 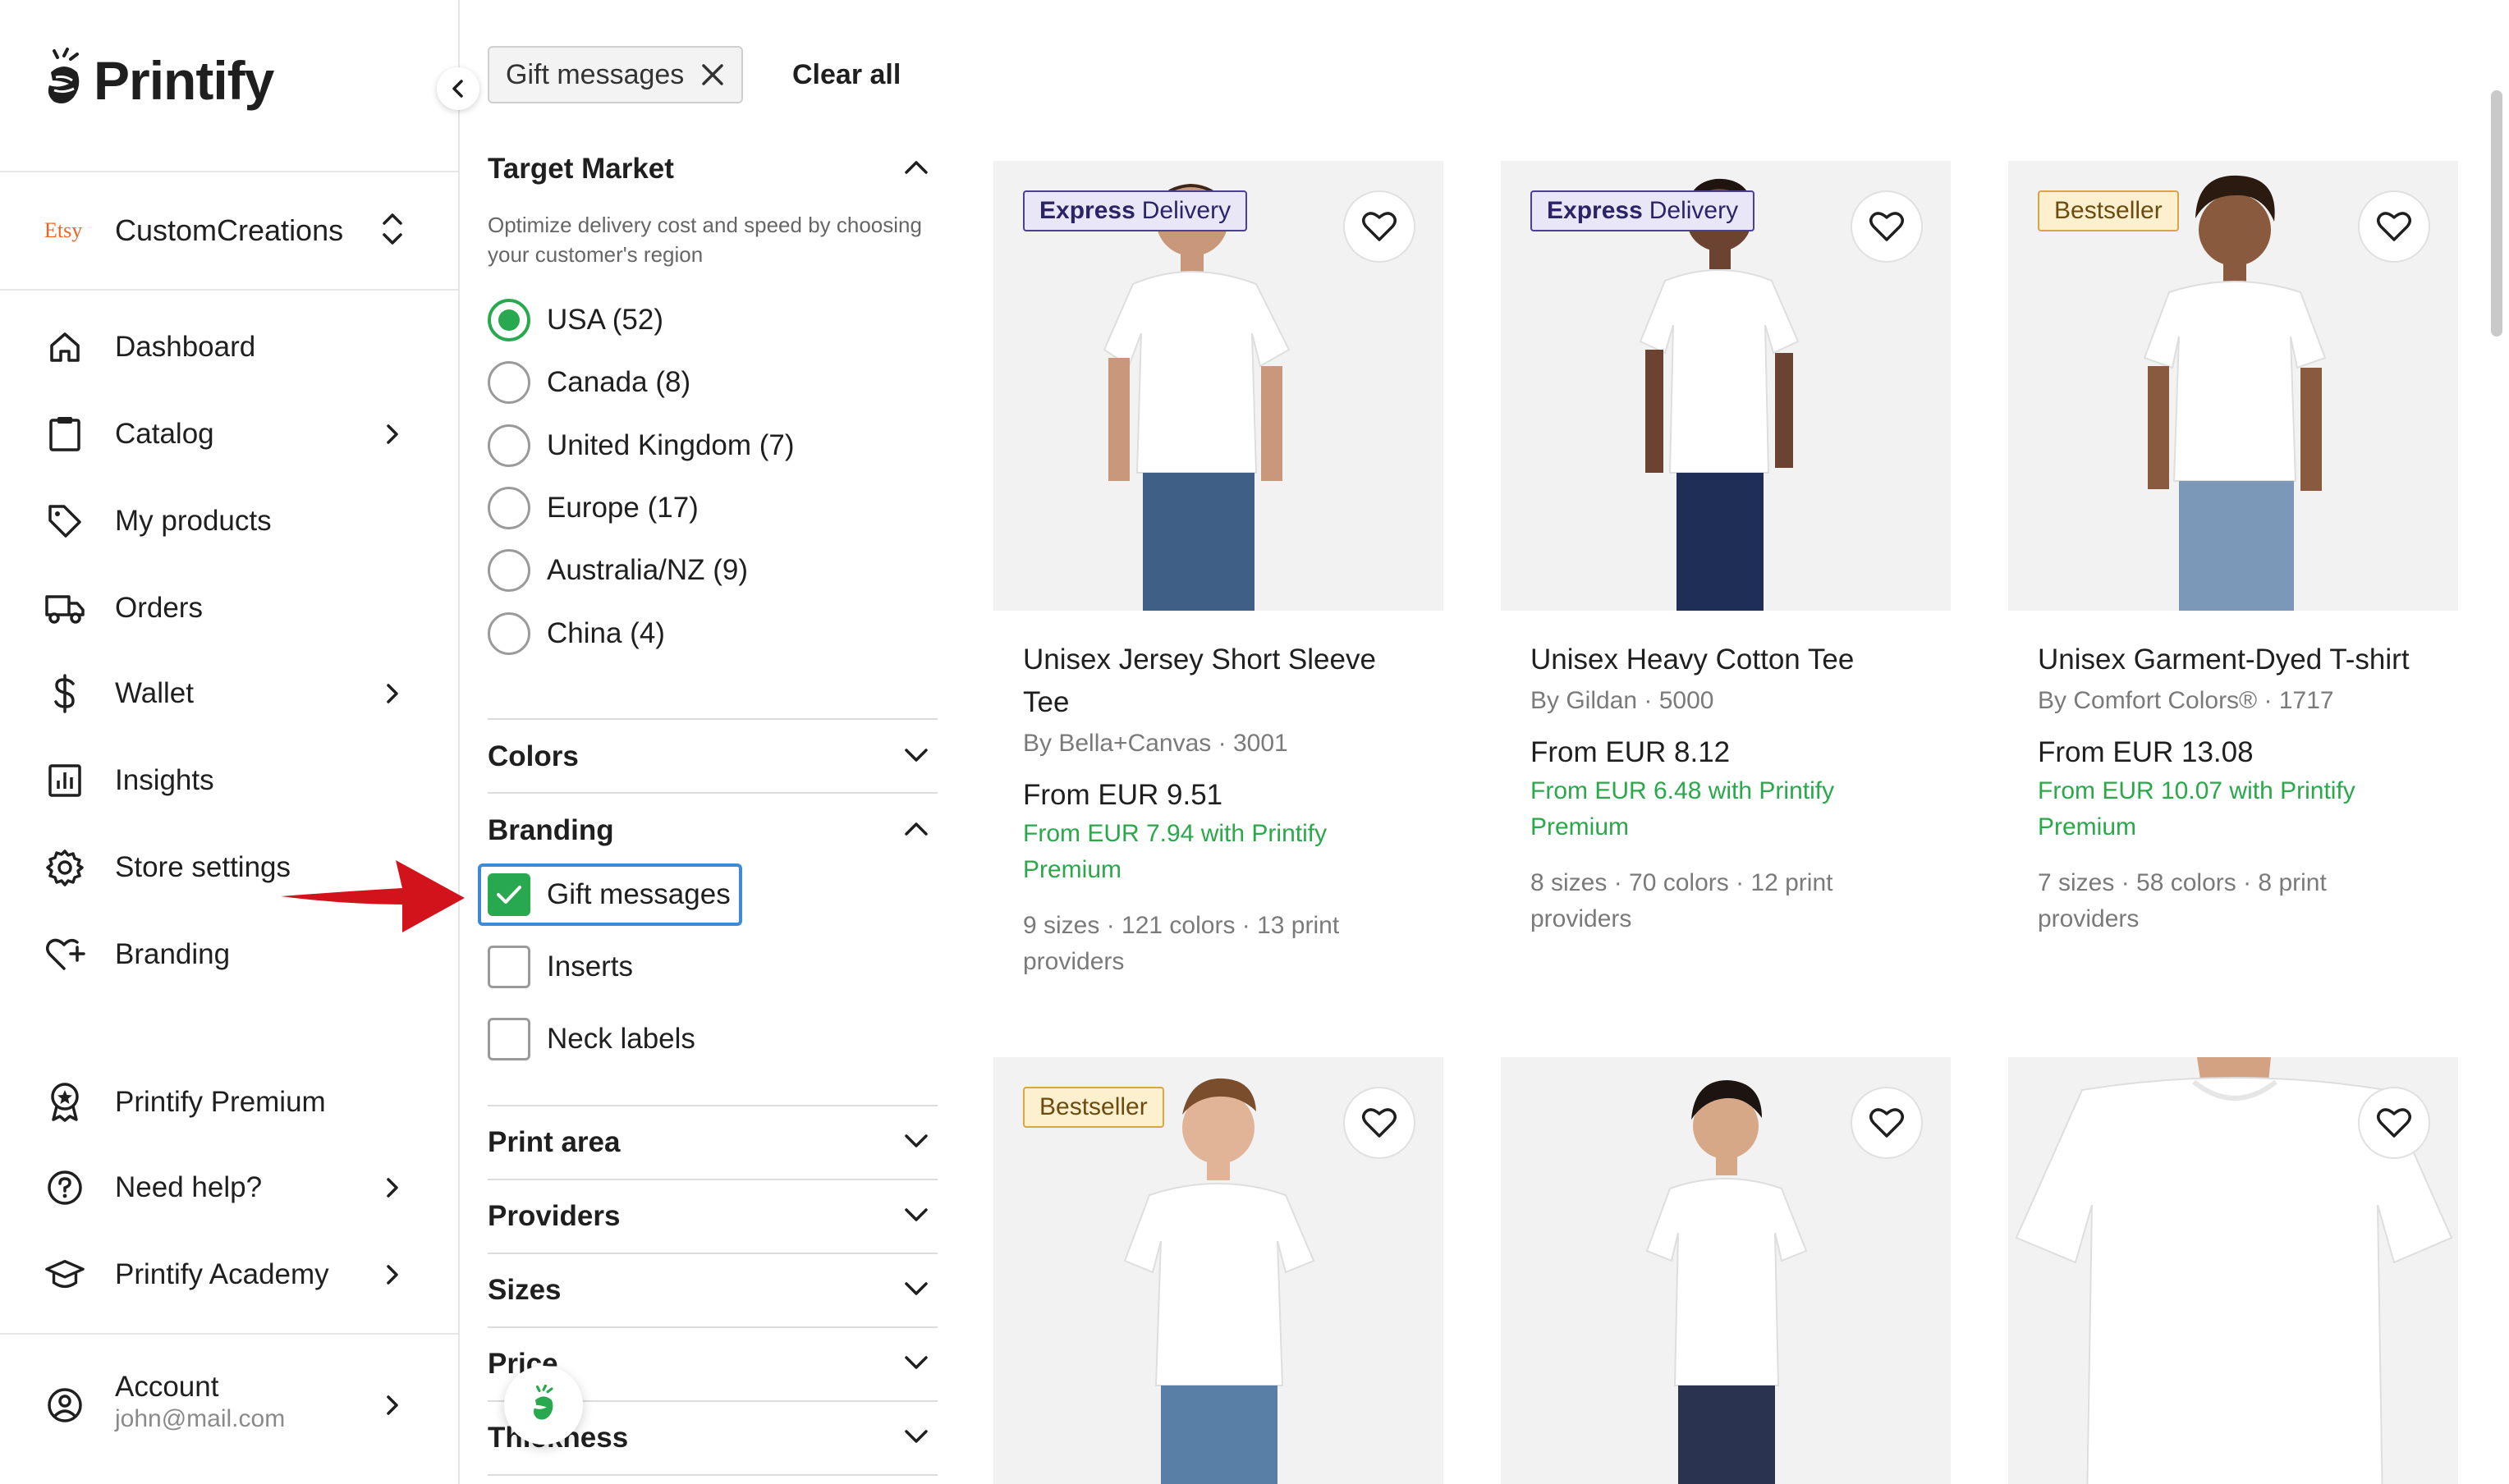 I want to click on print-area-filter-title: Print area, so click(x=554, y=1142).